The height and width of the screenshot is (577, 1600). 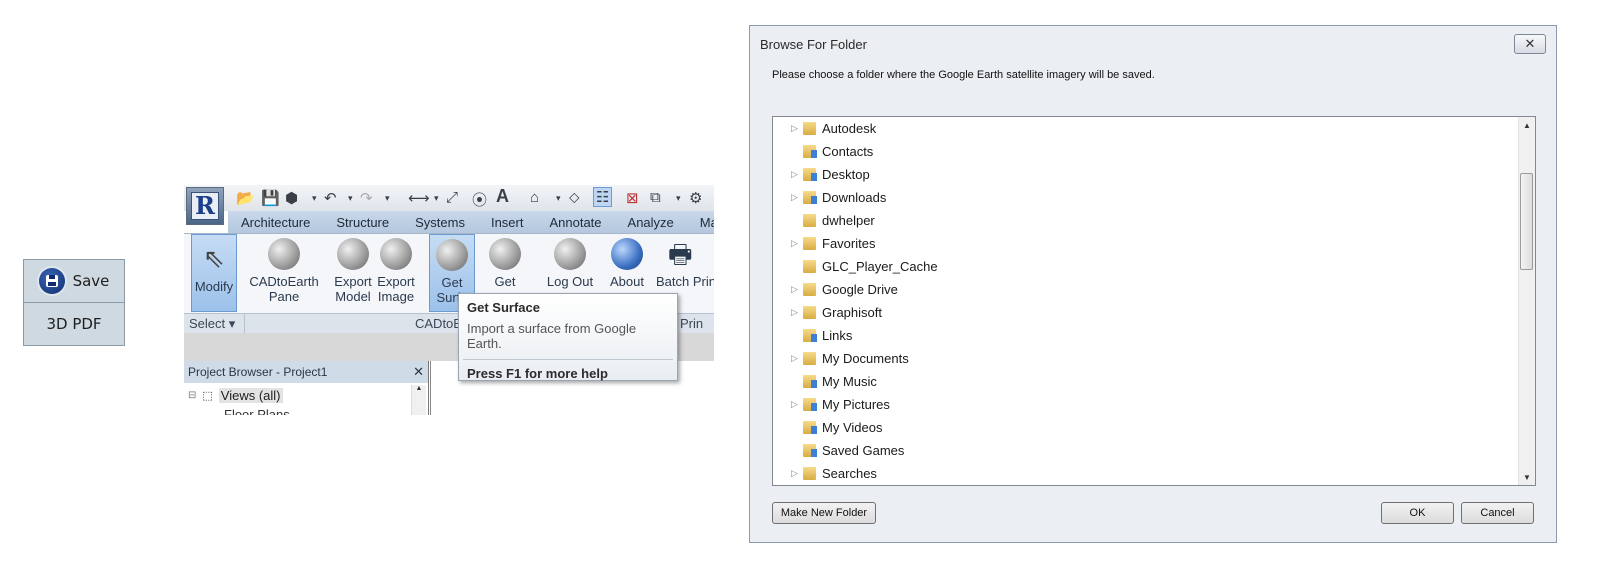 What do you see at coordinates (575, 222) in the screenshot?
I see `tab-annotate: Annotate` at bounding box center [575, 222].